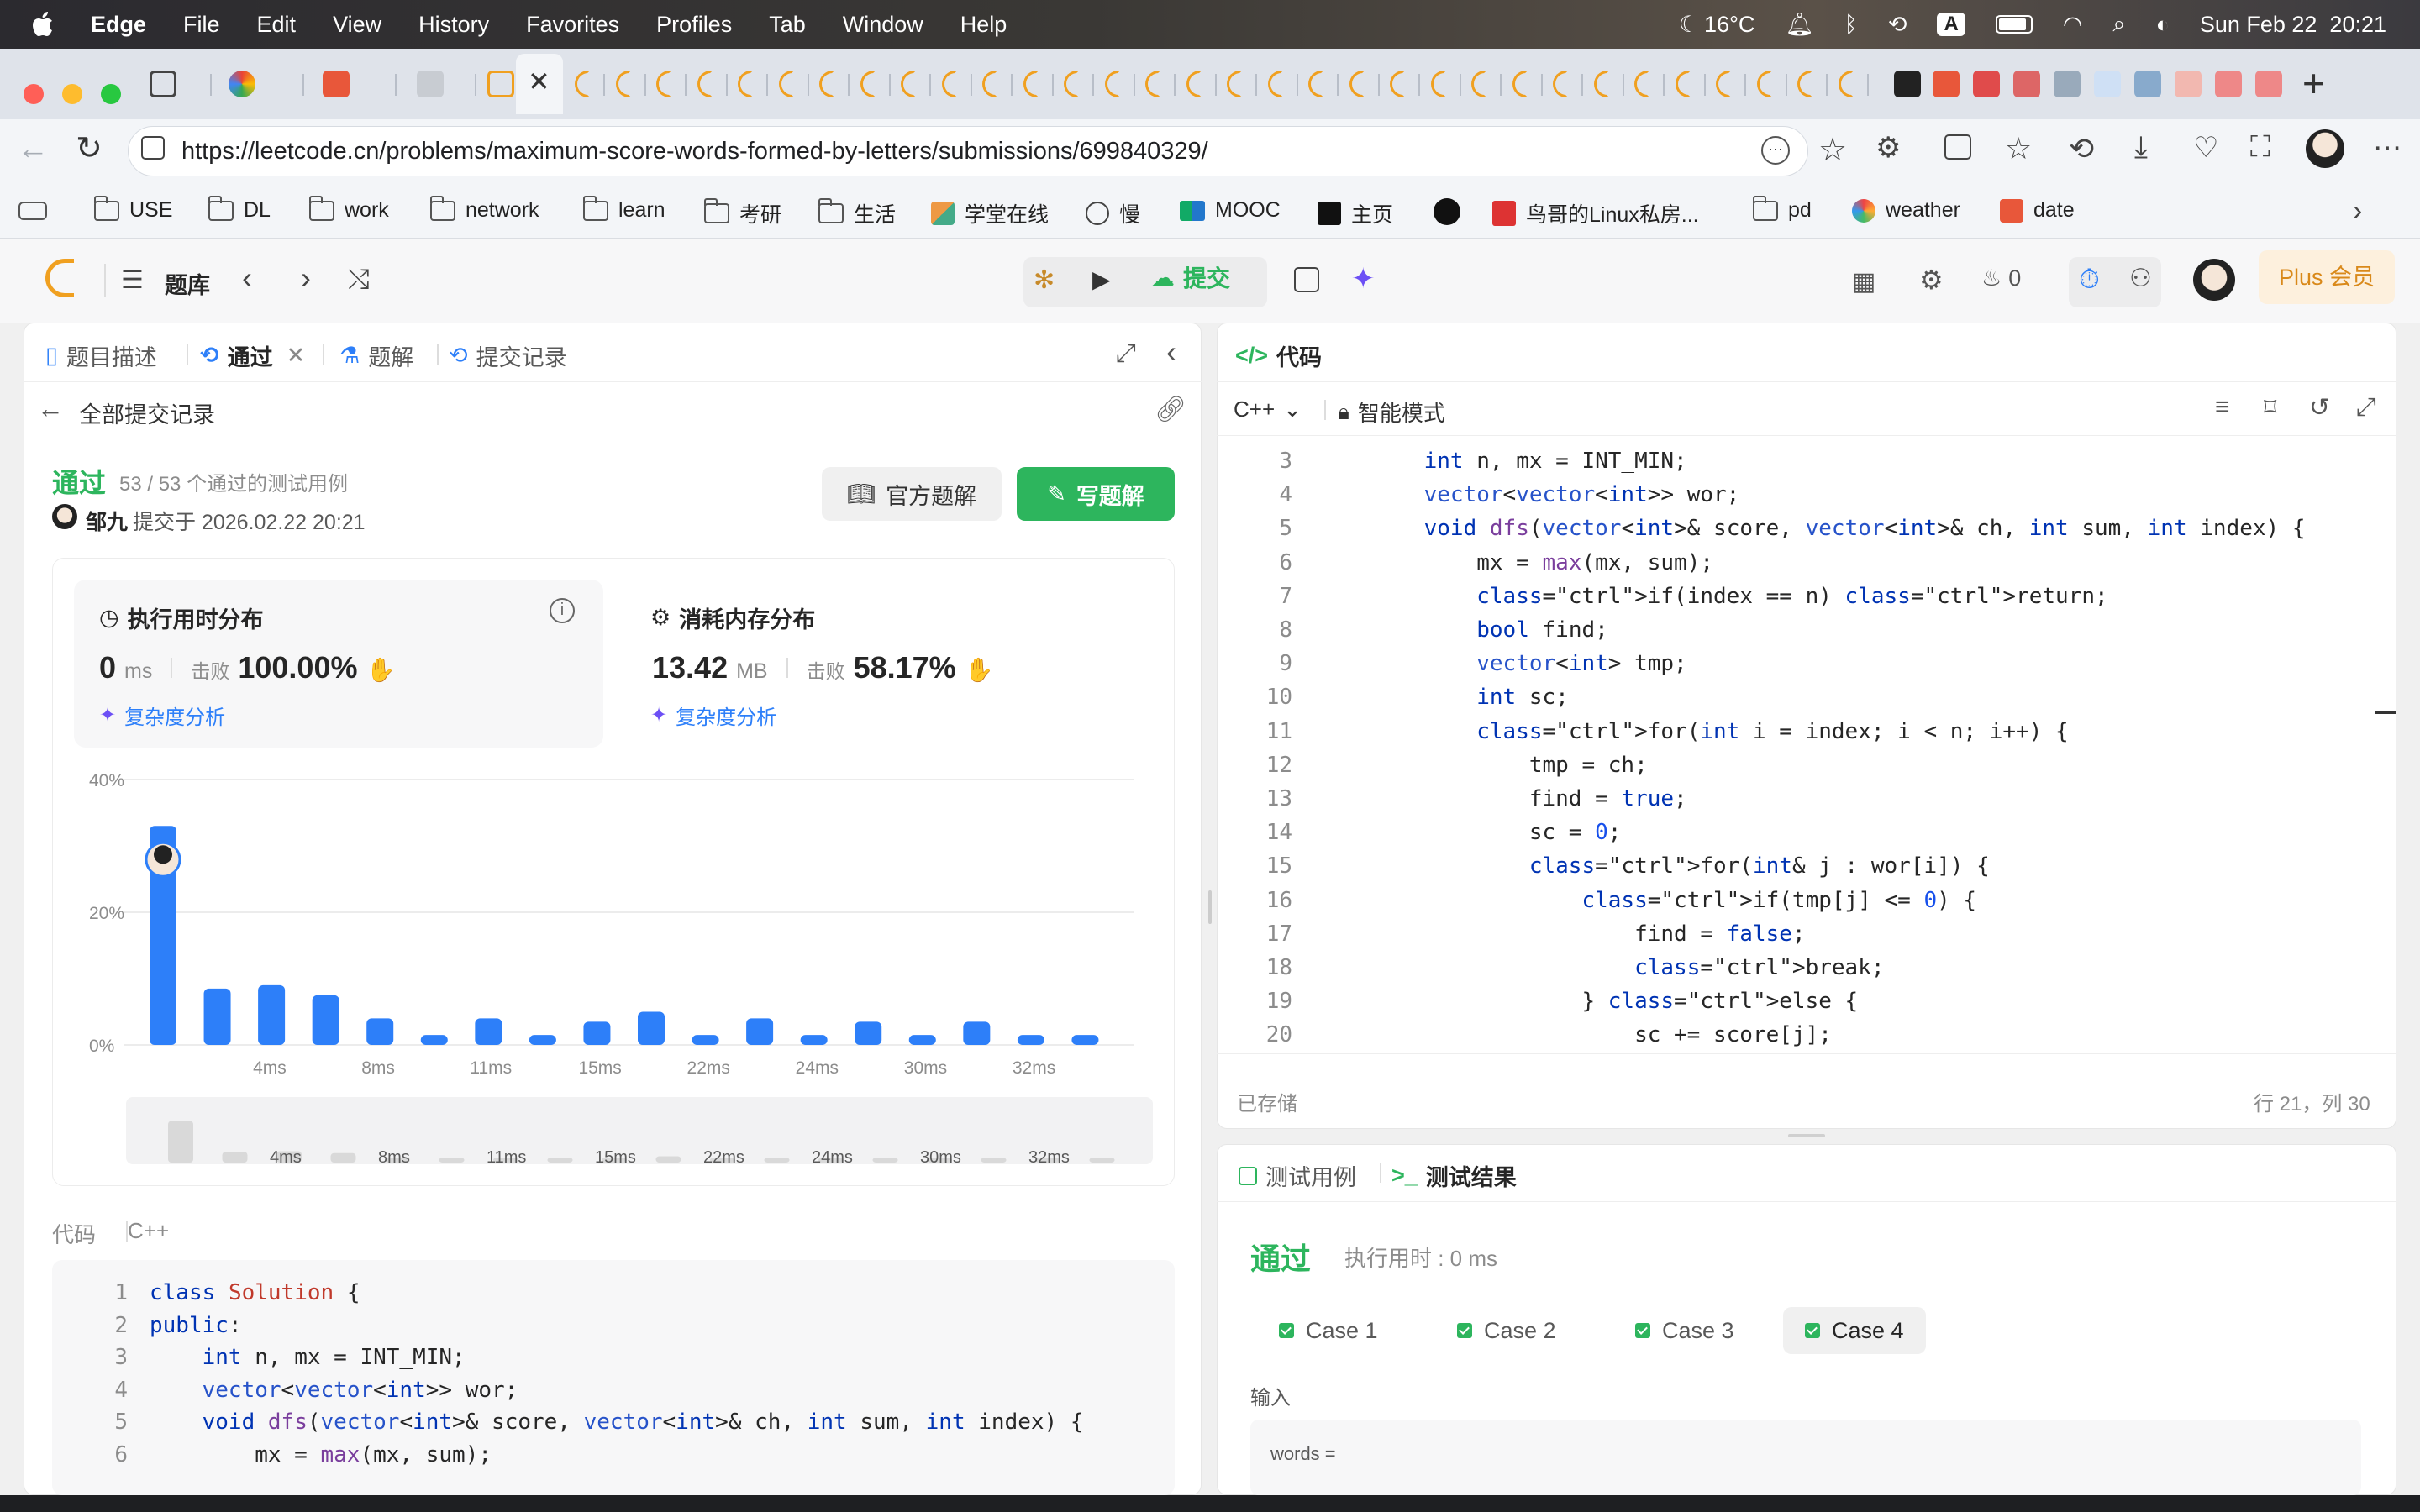 The image size is (2420, 1512). Describe the element at coordinates (2320, 408) in the screenshot. I see `reset-code-icon: ↺` at that location.